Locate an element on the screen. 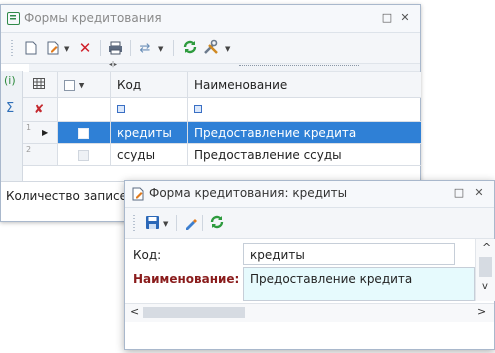 The image size is (495, 353). column-header-code: Код is located at coordinates (149, 85).